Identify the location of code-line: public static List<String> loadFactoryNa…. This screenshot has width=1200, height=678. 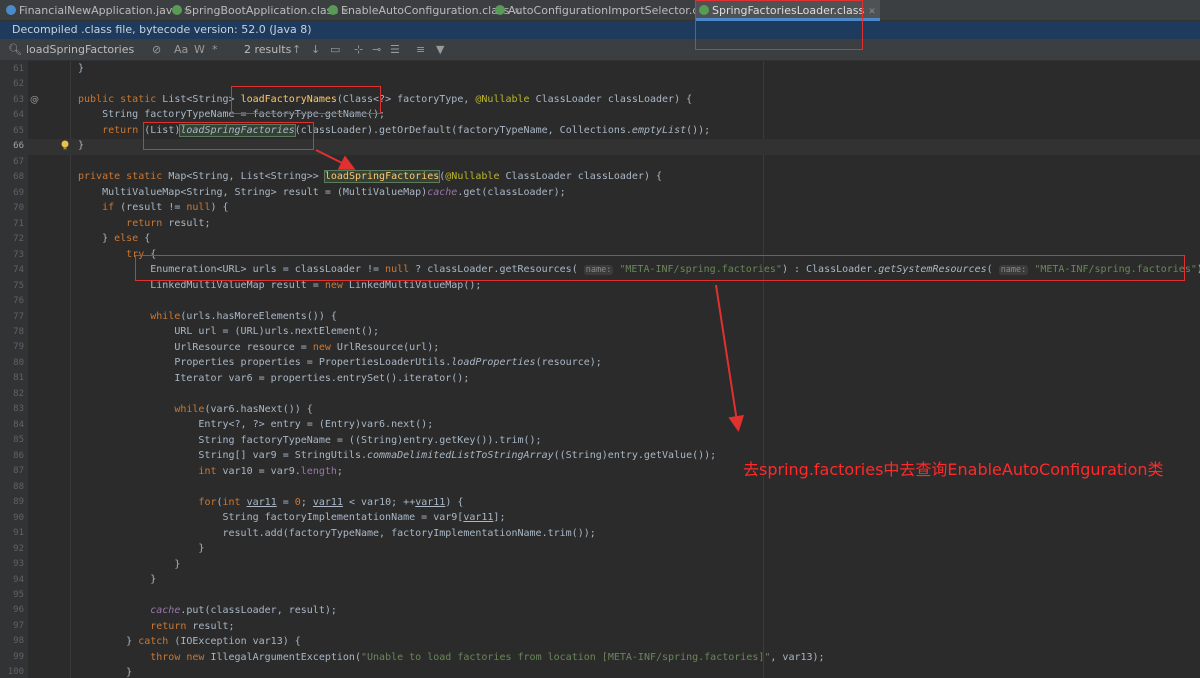
(385, 99).